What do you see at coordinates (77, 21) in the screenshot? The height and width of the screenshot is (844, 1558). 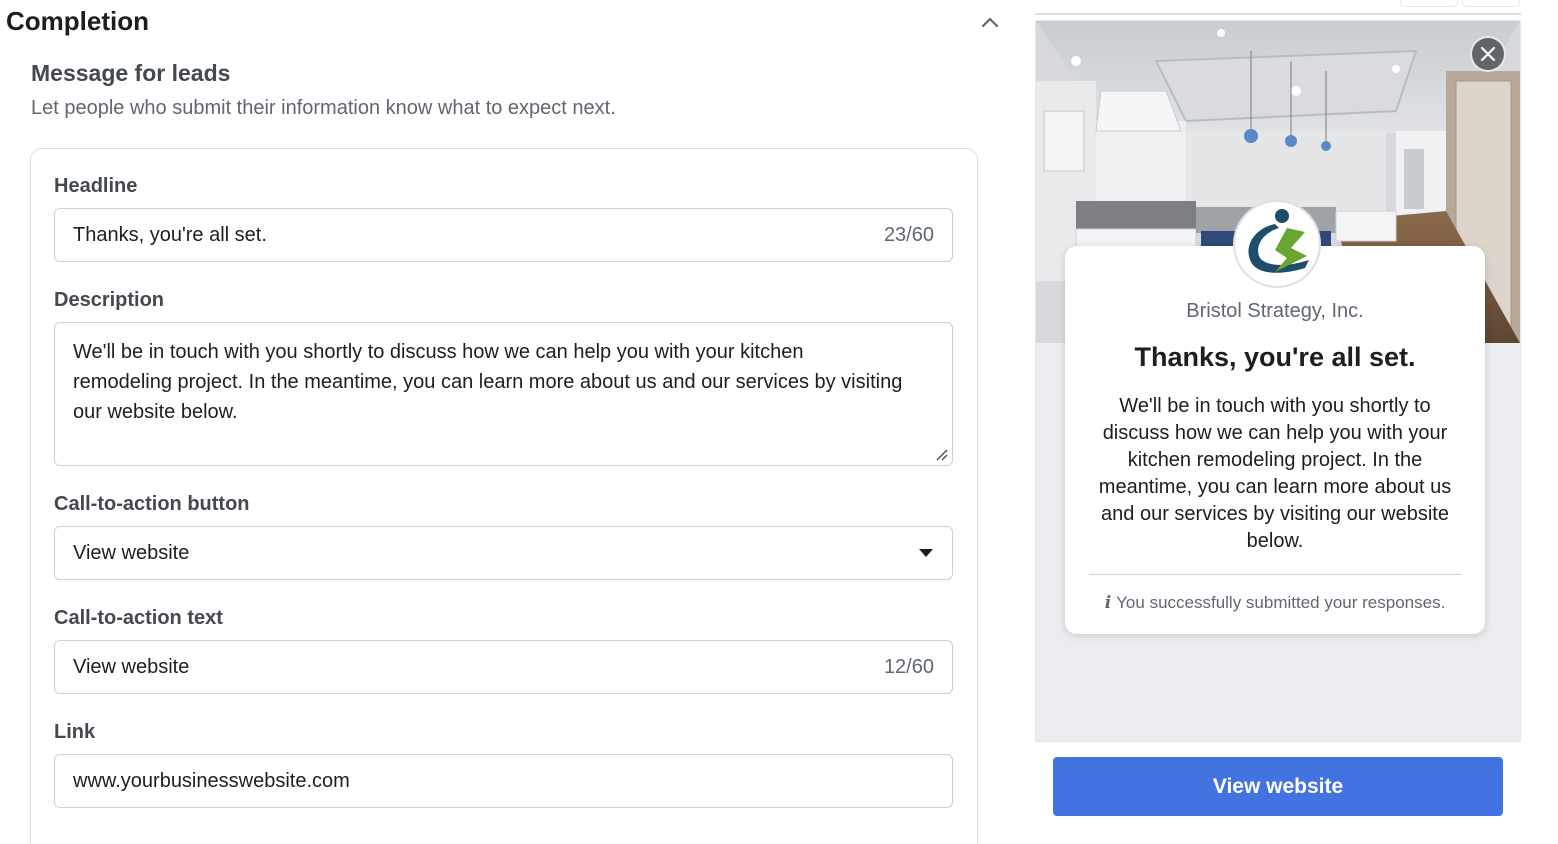 I see `section-title: Completion` at bounding box center [77, 21].